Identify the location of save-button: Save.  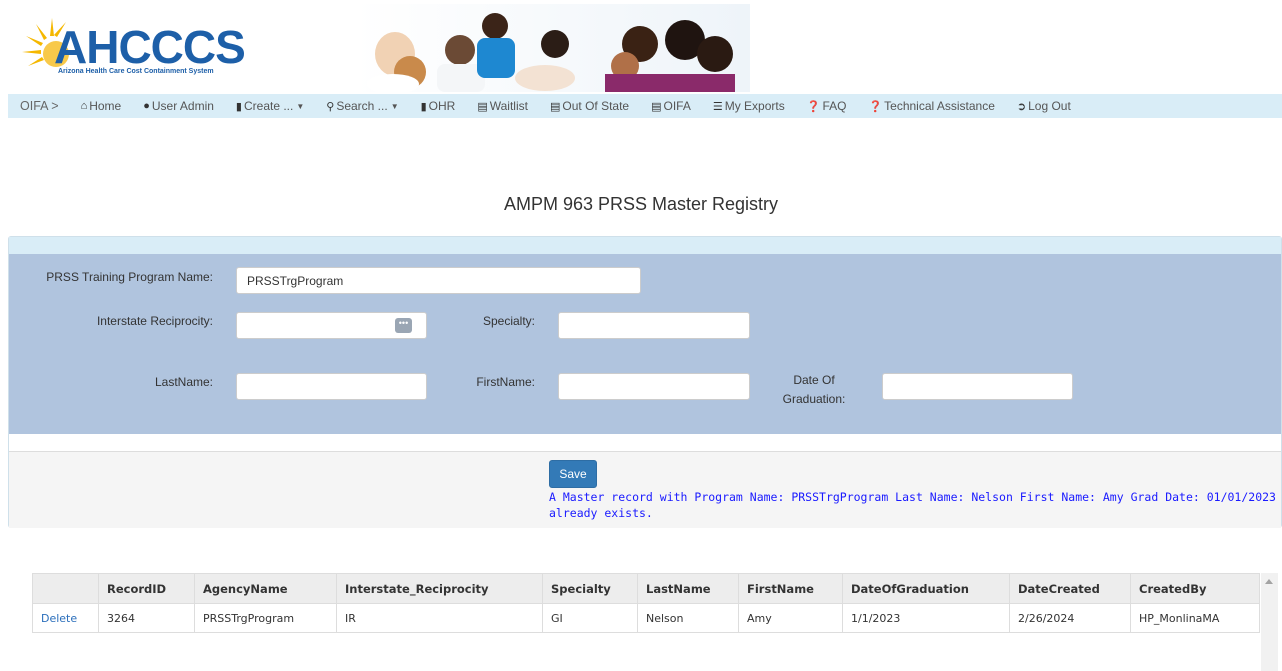
(573, 474).